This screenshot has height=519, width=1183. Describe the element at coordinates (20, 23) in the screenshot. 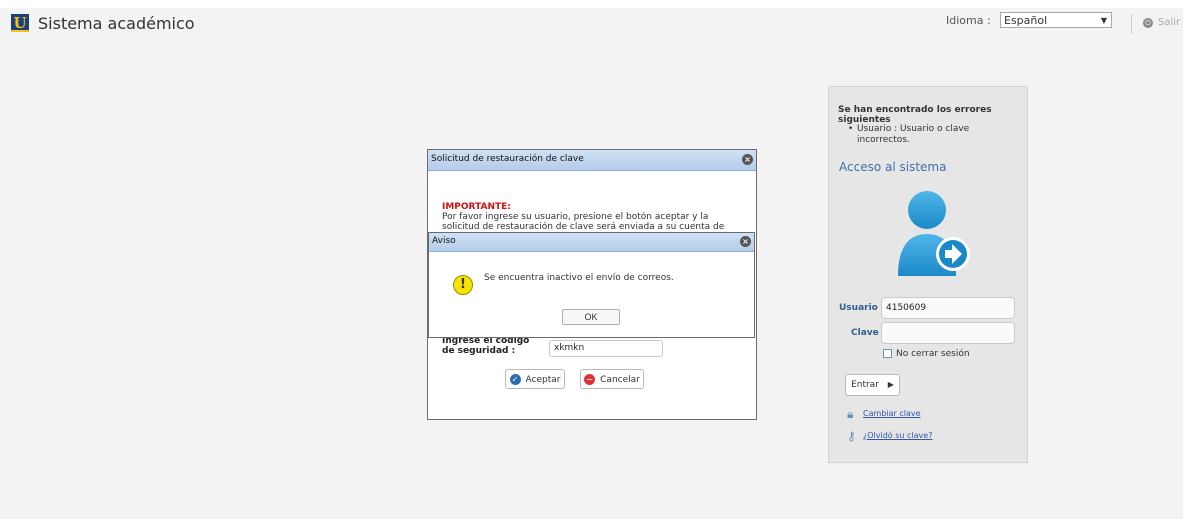

I see `app-logo: U` at that location.